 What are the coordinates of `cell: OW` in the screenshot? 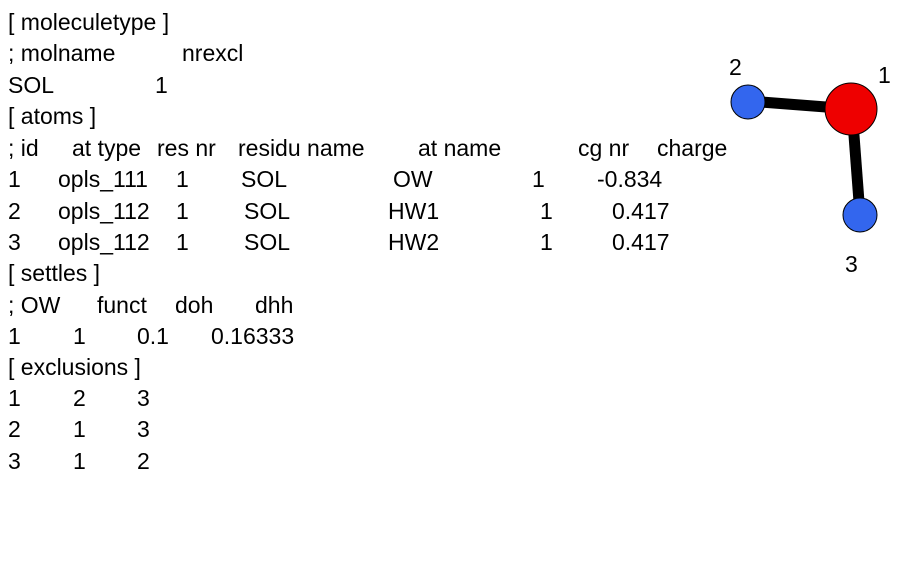 It's located at (413, 179).